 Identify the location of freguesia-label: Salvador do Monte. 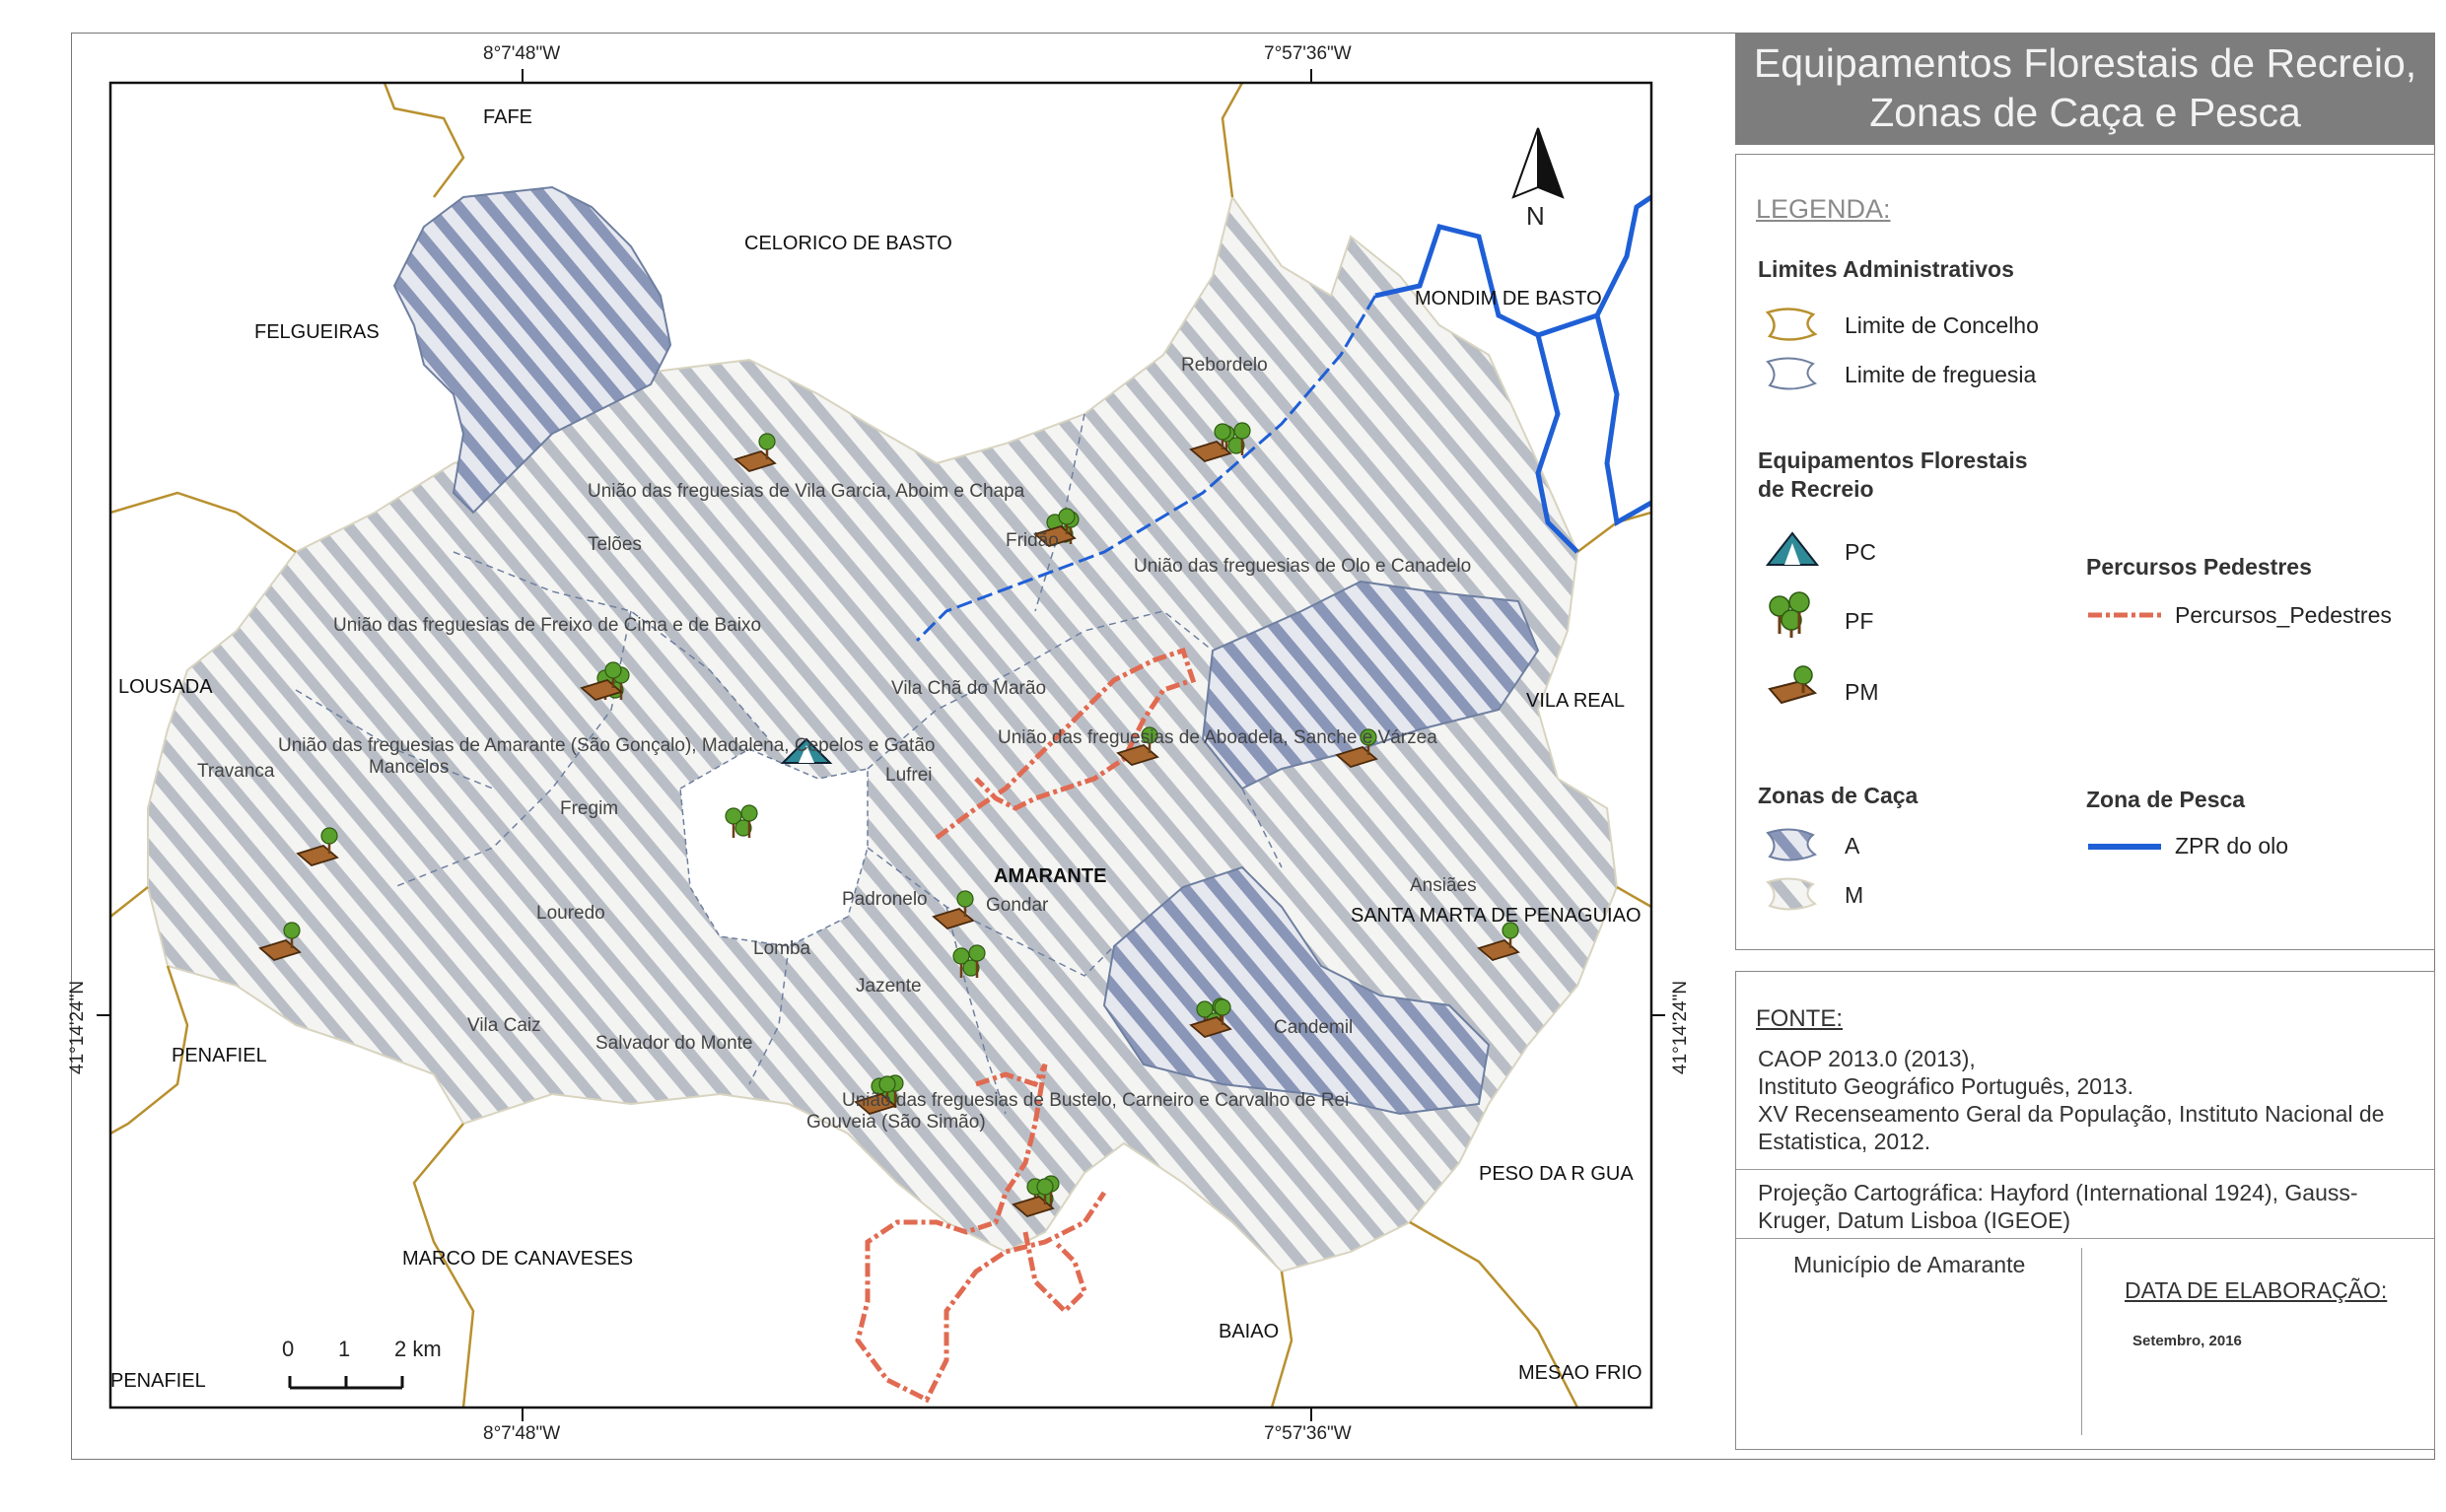
(674, 1043).